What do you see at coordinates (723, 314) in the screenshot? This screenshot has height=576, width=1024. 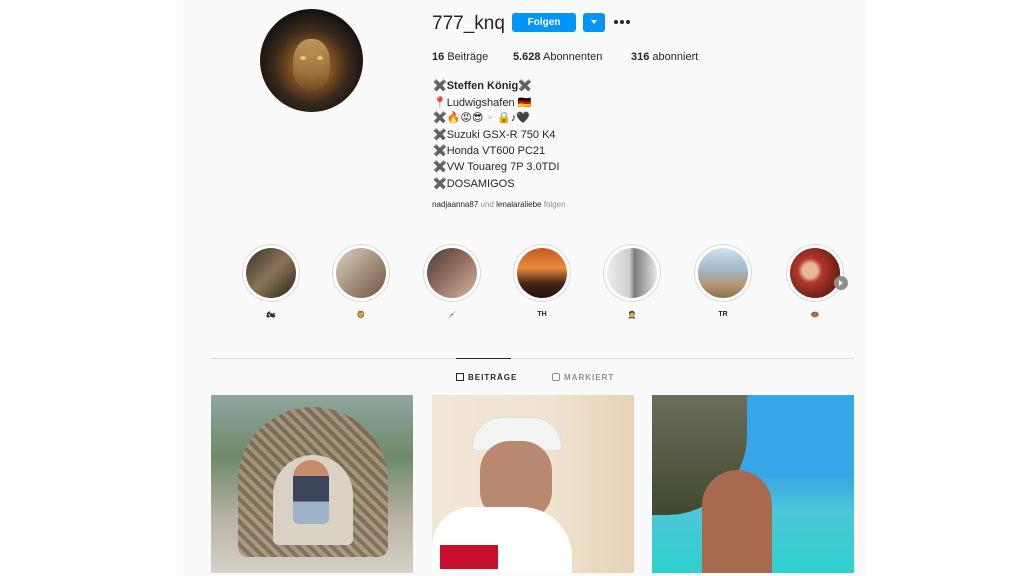 I see `highlight-label: TR` at bounding box center [723, 314].